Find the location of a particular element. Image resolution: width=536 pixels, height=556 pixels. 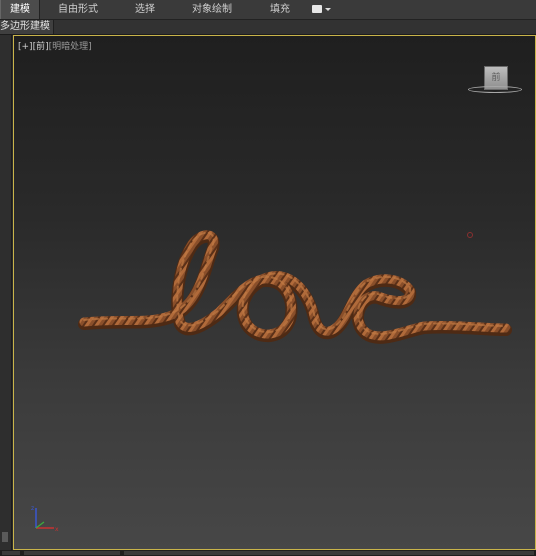

tab-selection: 选择 is located at coordinates (145, 9).